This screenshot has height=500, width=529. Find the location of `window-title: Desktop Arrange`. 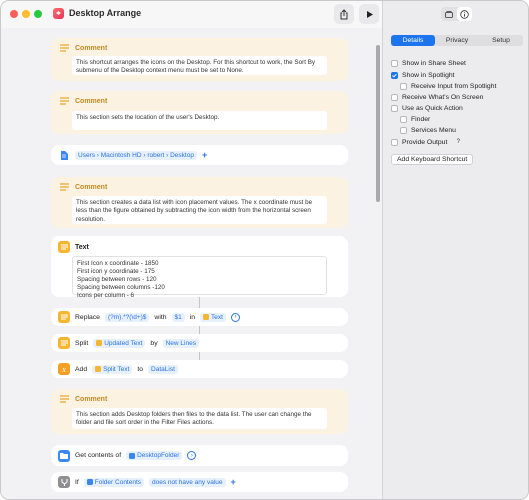

window-title: Desktop Arrange is located at coordinates (105, 13).